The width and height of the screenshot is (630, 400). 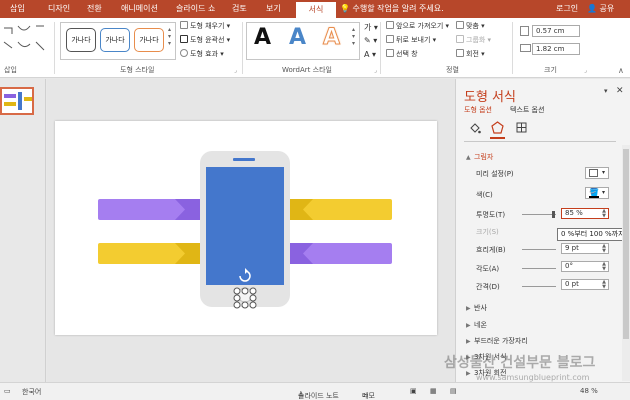 I want to click on wordart-style-orange: A, so click(x=331, y=38).